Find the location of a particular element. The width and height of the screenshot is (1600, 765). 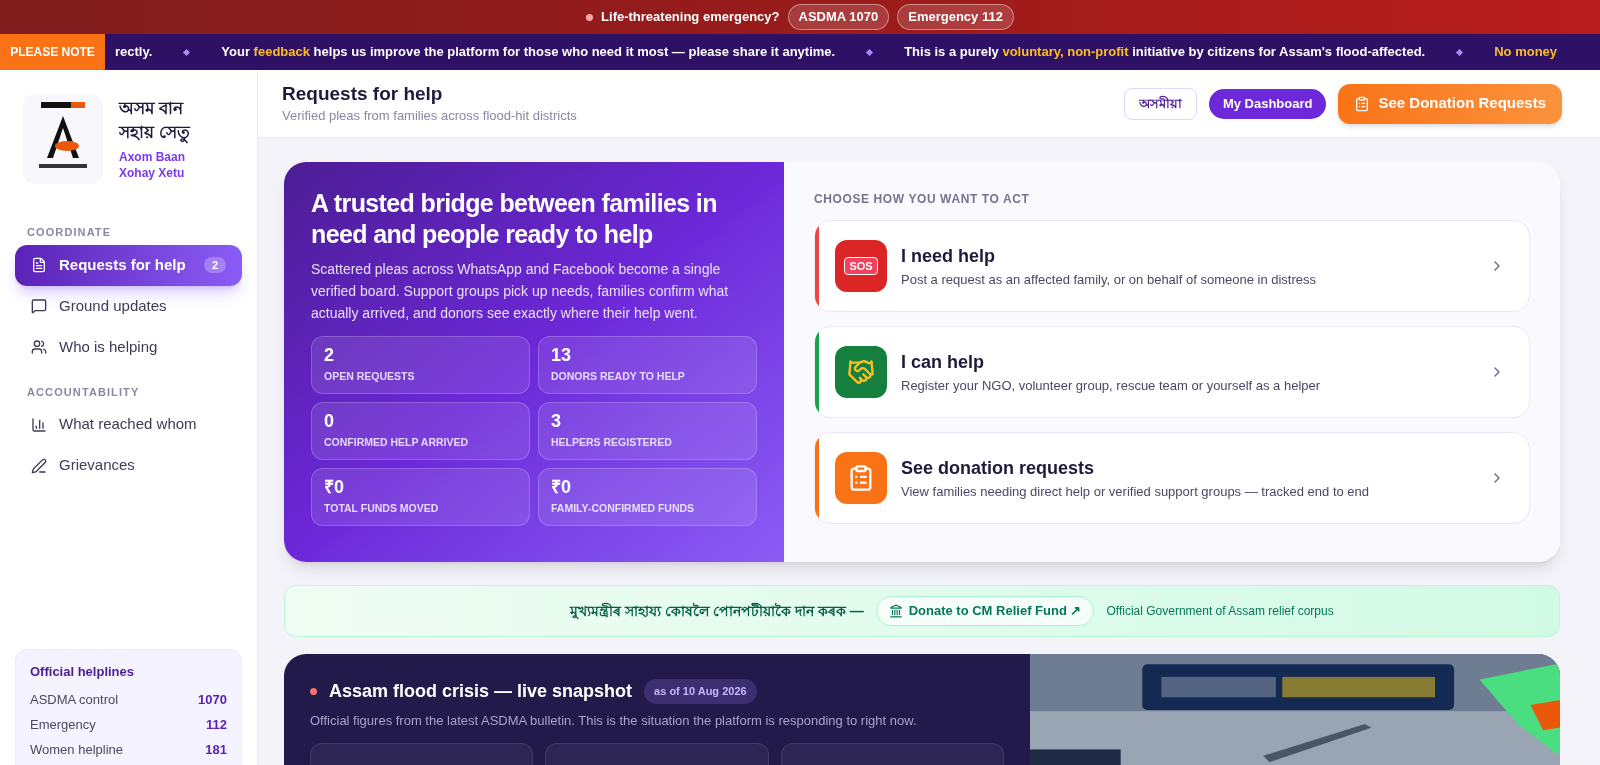

snapshot-title: Assam flood crisis — live snapshot is located at coordinates (481, 691).